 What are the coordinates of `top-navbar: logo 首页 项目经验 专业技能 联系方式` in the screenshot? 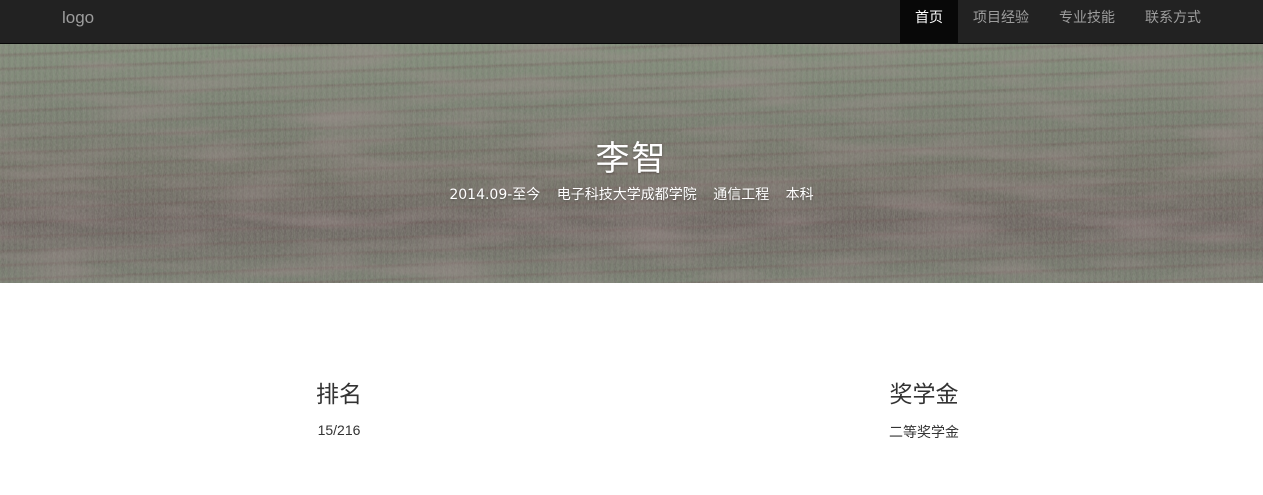 It's located at (631, 22).